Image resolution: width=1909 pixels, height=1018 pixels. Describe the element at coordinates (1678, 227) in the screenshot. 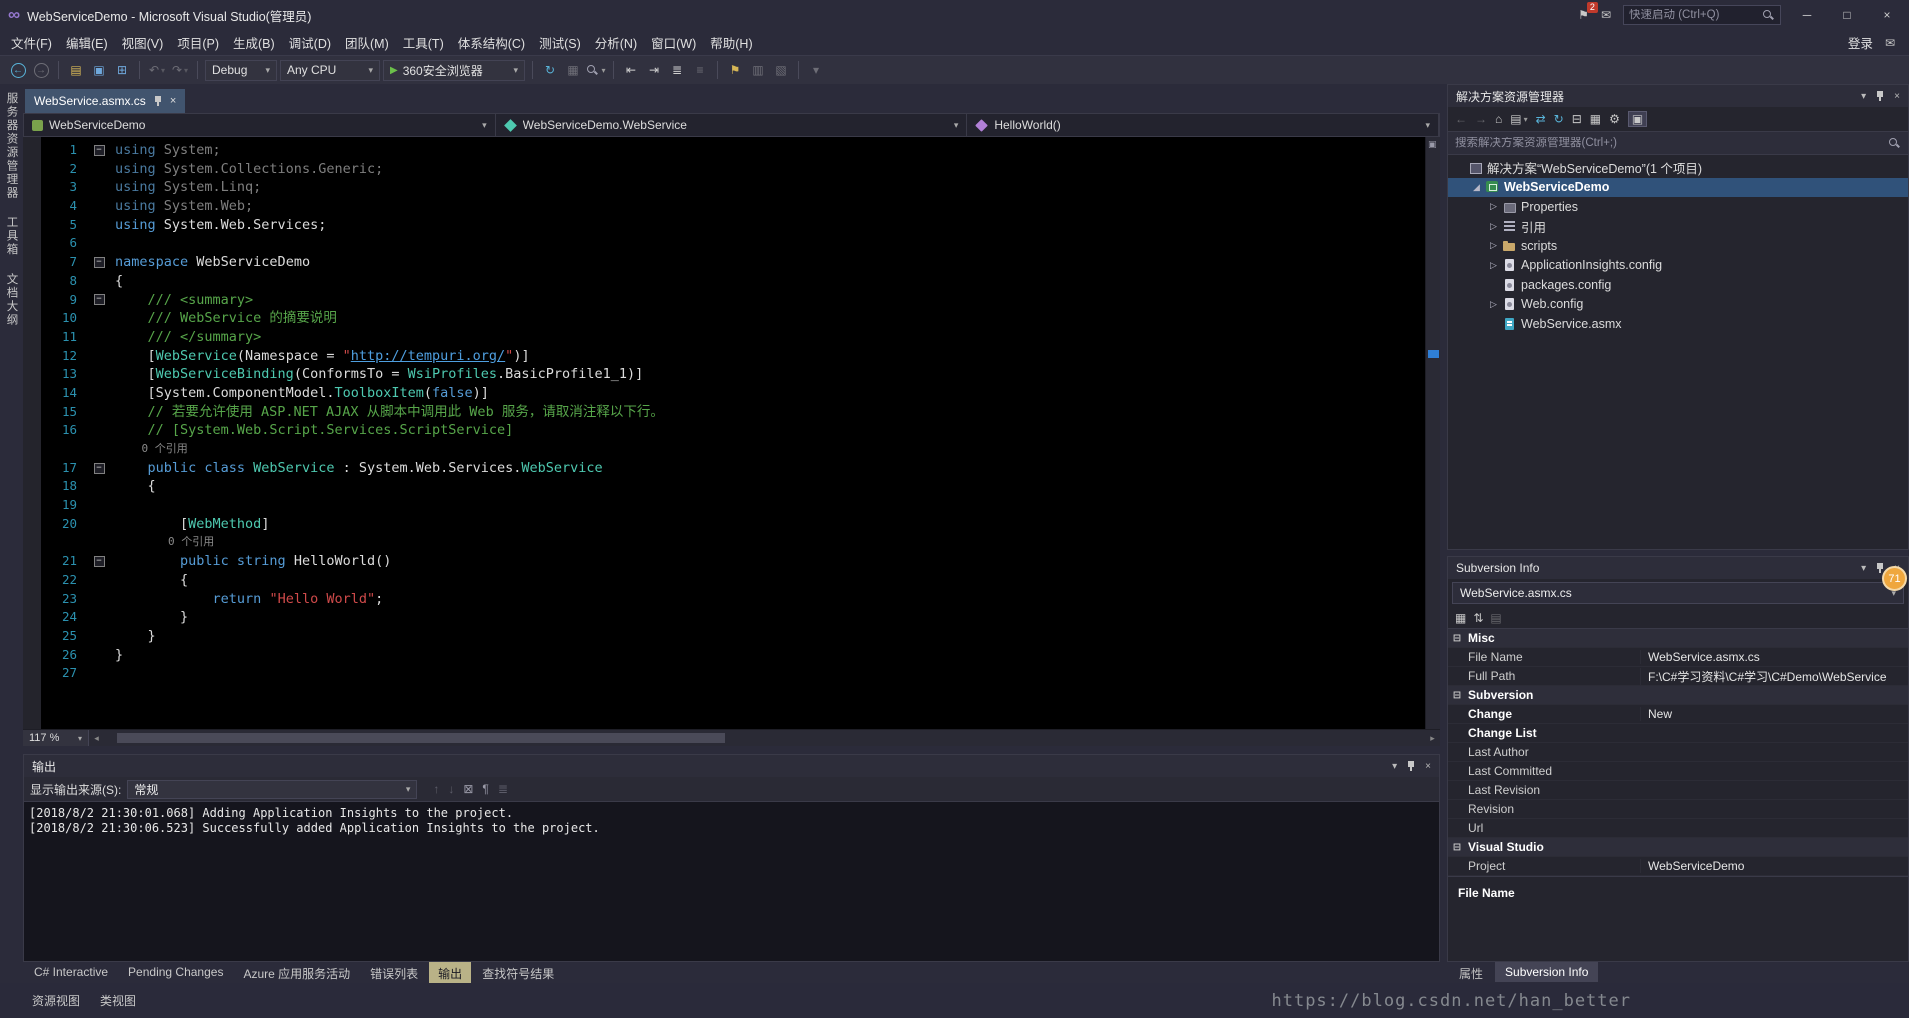

I see `tree-item: ▷ 引用` at that location.